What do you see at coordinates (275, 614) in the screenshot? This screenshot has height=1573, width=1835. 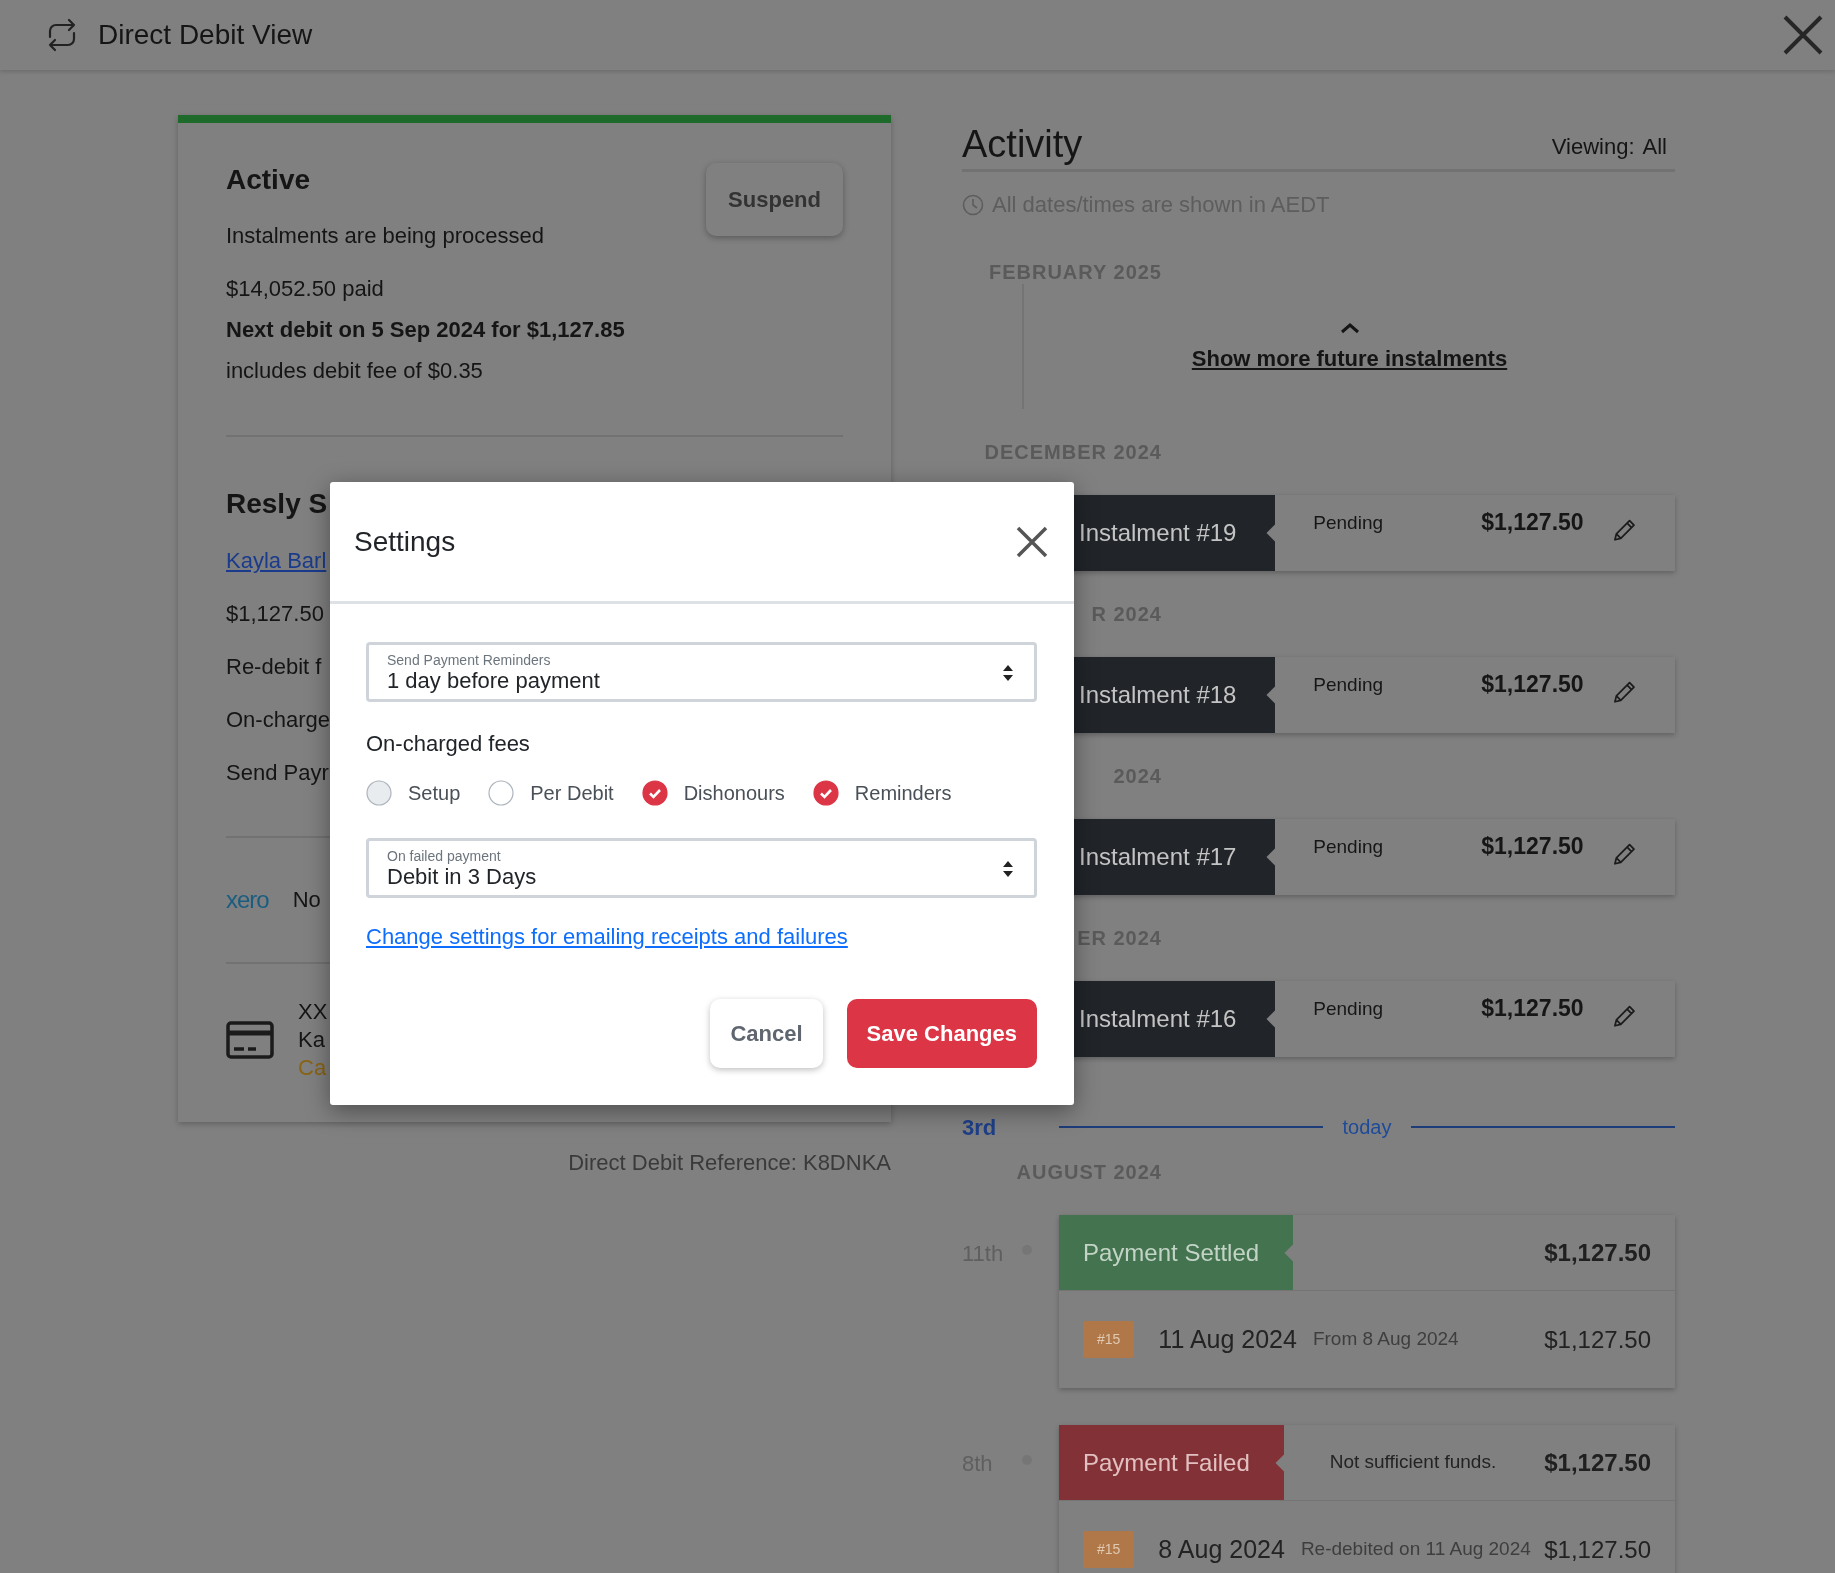 I see `detail-text: $1,127.50` at bounding box center [275, 614].